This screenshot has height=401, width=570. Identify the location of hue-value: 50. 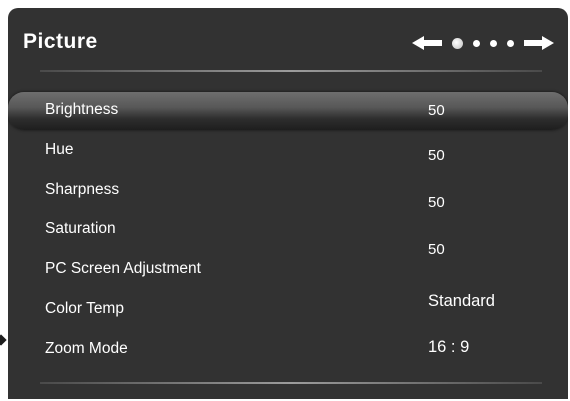
(436, 155).